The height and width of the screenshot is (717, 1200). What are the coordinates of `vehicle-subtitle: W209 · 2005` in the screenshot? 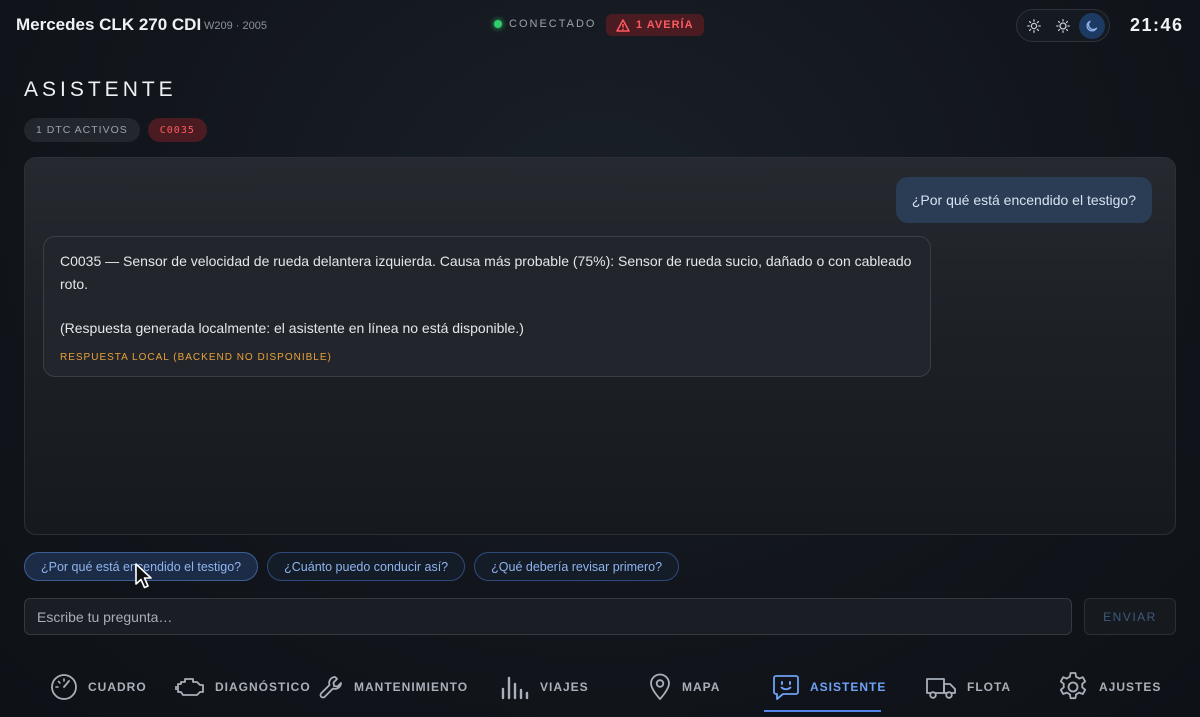 It's located at (235, 26).